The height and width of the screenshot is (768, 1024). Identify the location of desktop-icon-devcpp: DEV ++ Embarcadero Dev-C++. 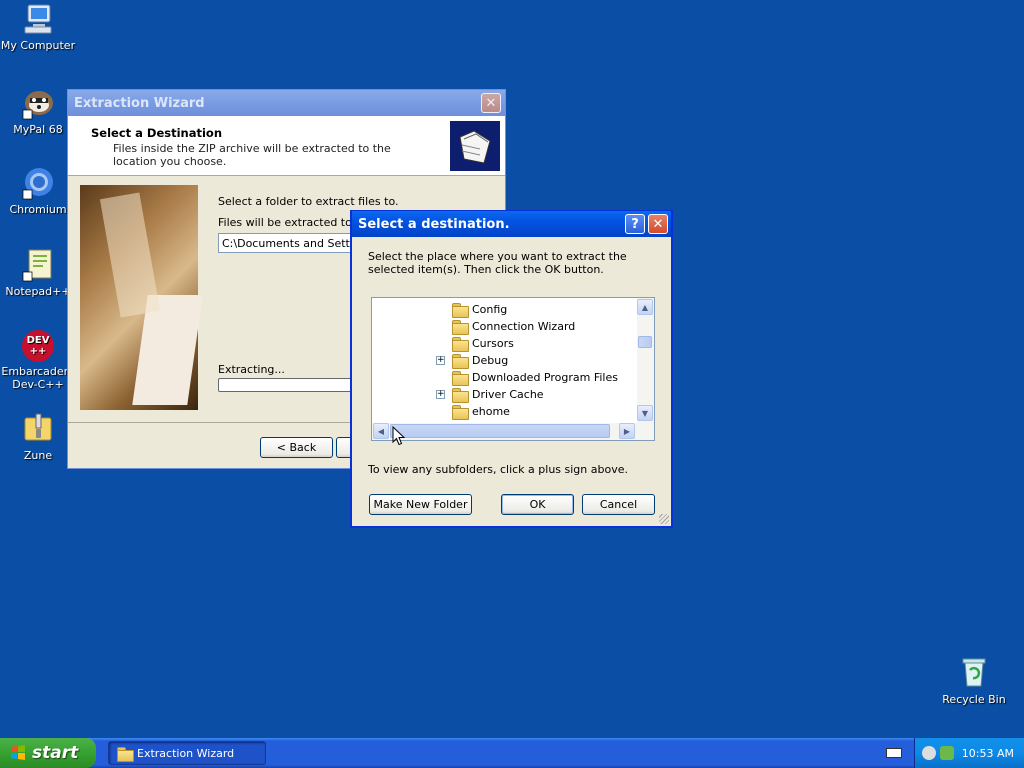
(38, 360).